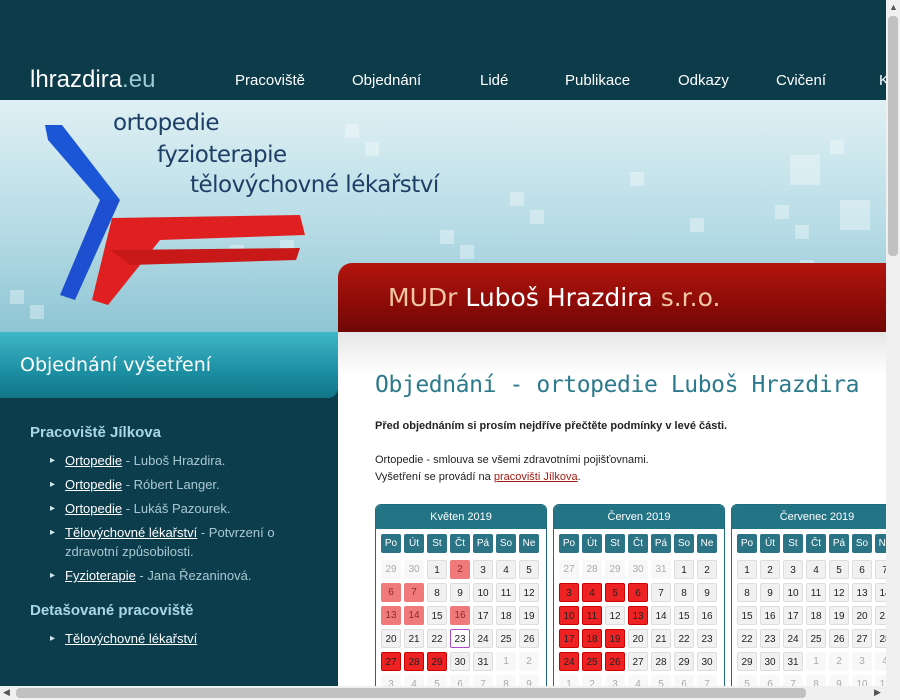  Describe the element at coordinates (661, 661) in the screenshot. I see `calendar-day: 28` at that location.